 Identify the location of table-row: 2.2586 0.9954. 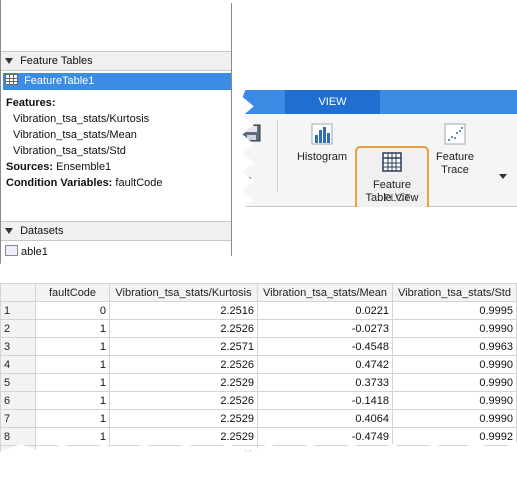
(258, 448).